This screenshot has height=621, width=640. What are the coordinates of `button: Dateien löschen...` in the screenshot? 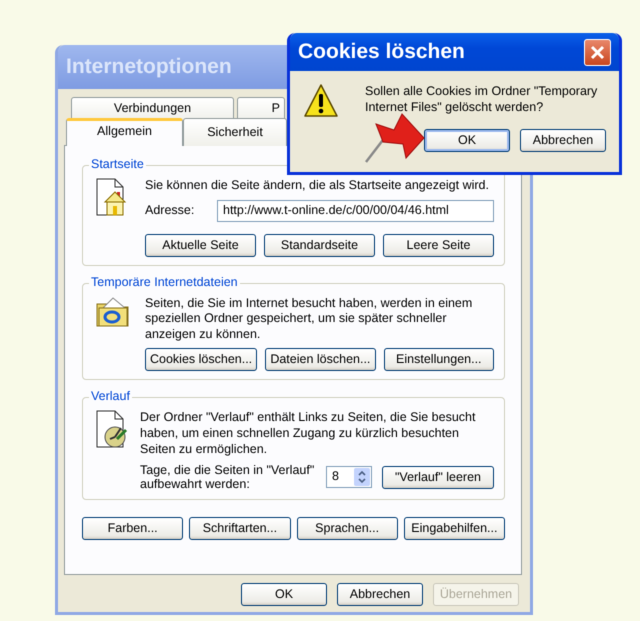 It's located at (320, 360).